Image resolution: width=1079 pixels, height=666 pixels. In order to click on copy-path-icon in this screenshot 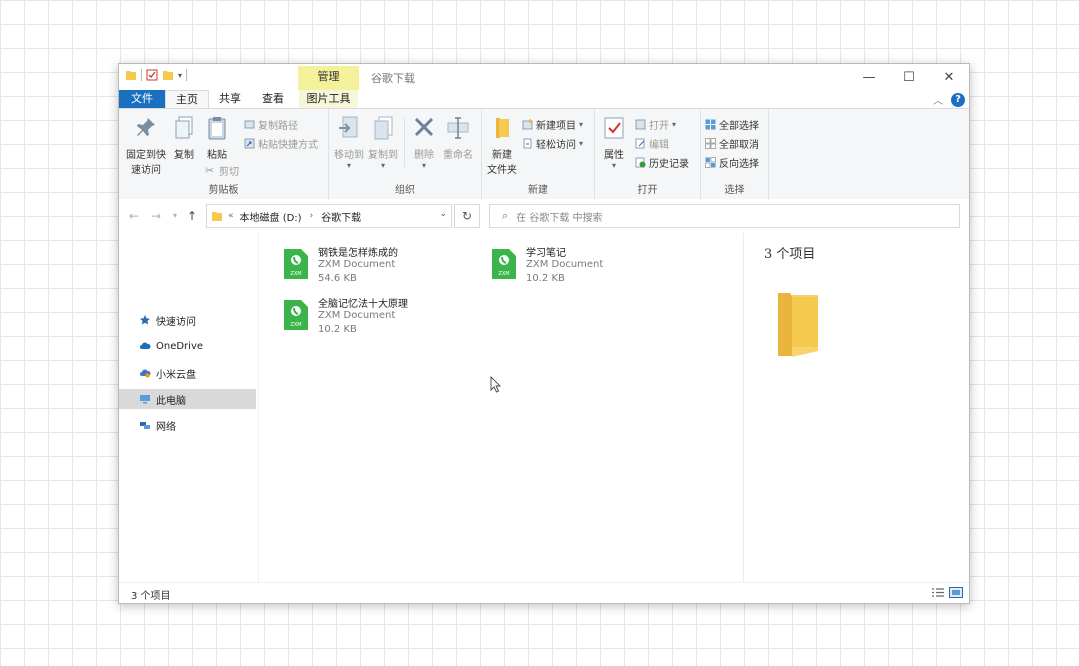, I will do `click(249, 124)`.